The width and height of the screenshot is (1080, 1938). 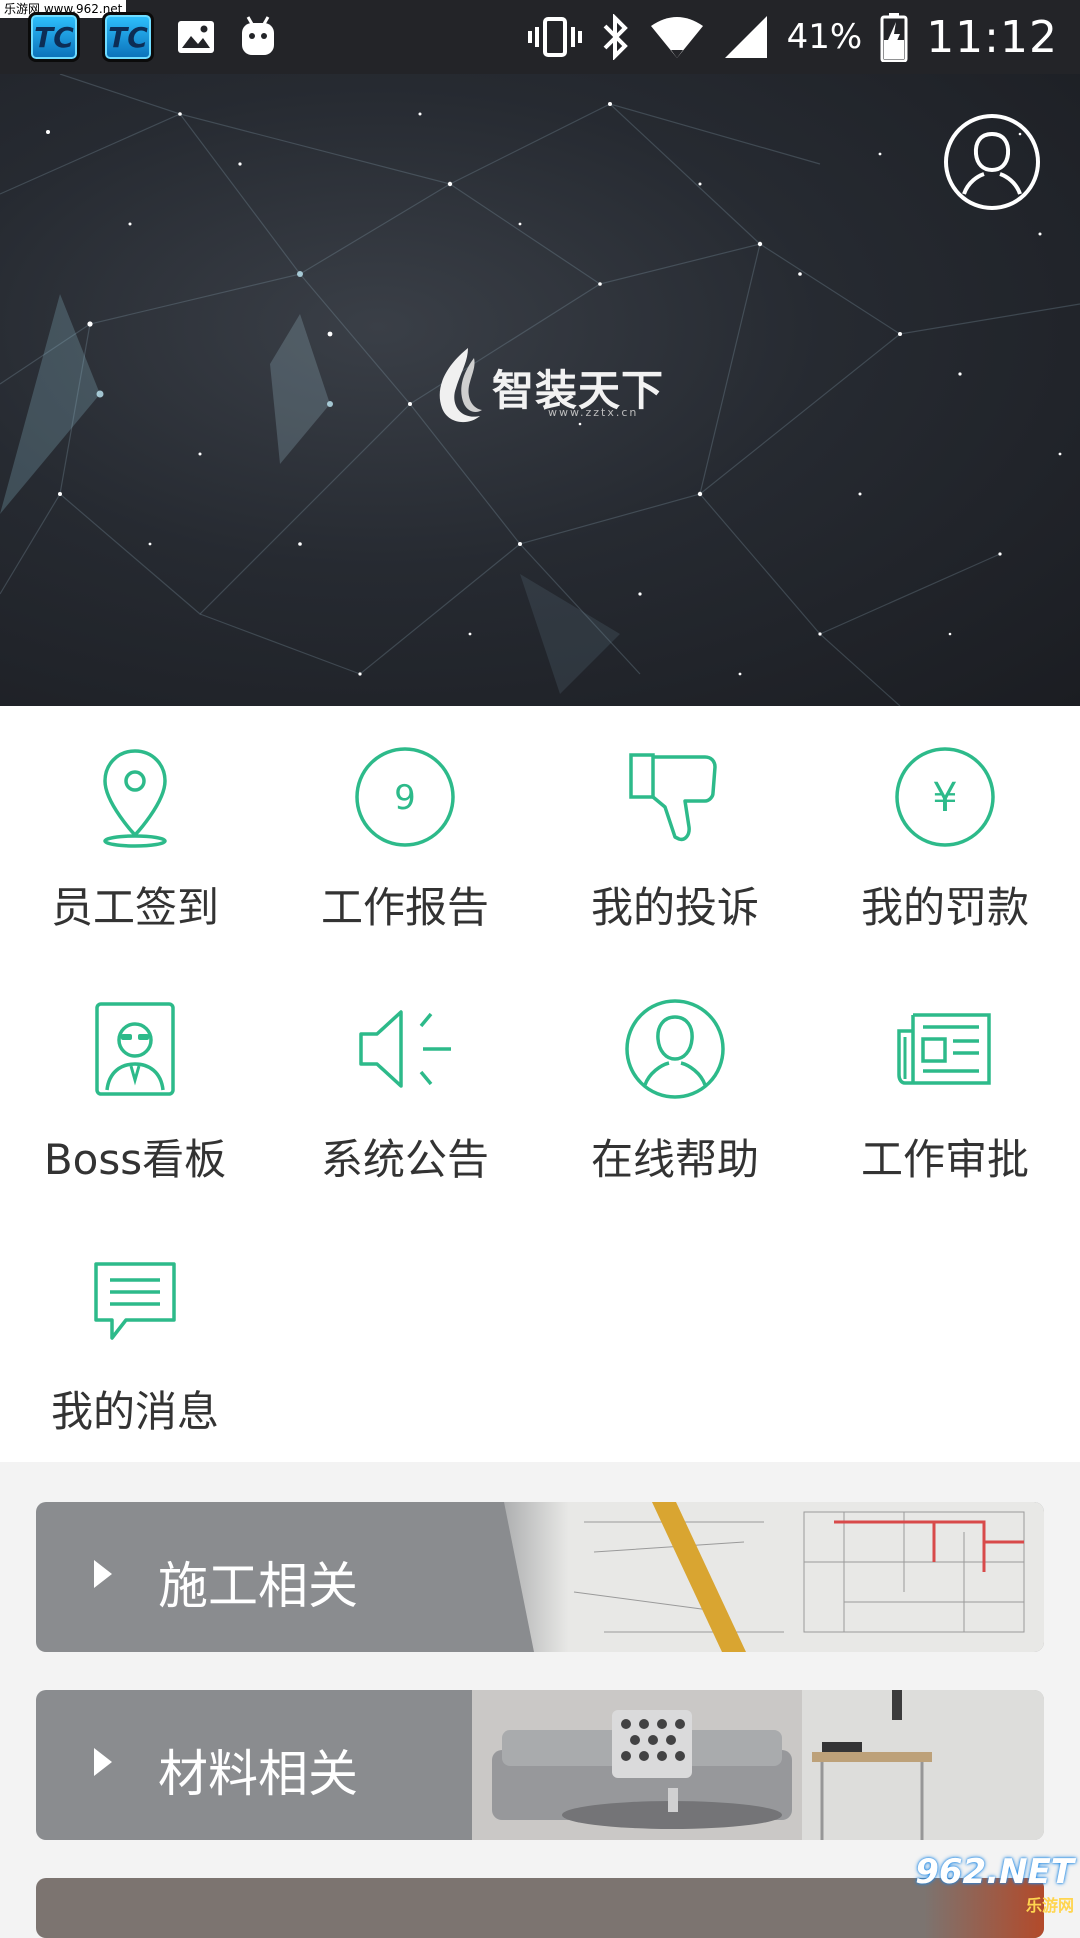 I want to click on grid-item-online-help: 在线帮助, so click(x=675, y=1084).